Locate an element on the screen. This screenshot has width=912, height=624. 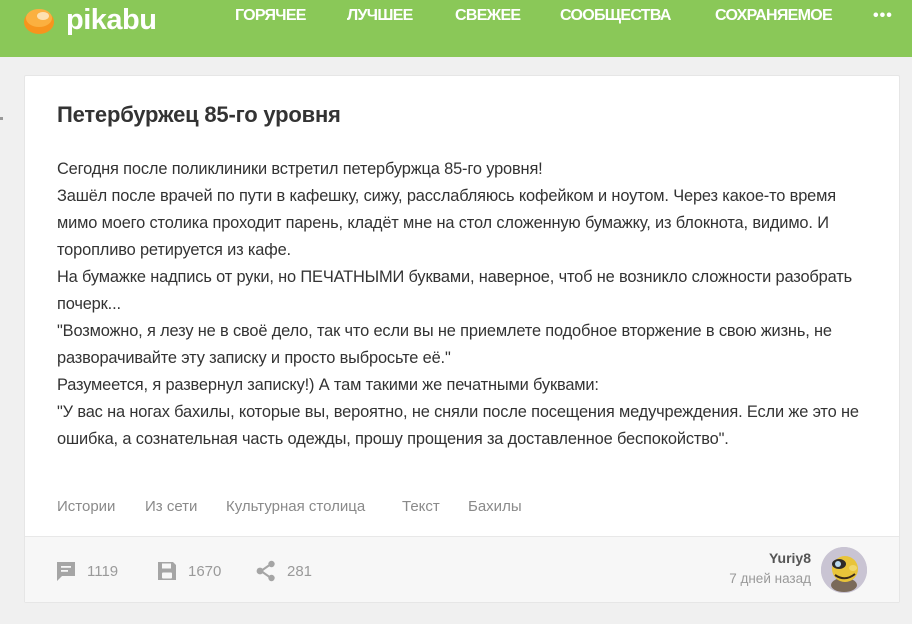
story-title: Петербуржец 85-го уровня is located at coordinates (199, 115).